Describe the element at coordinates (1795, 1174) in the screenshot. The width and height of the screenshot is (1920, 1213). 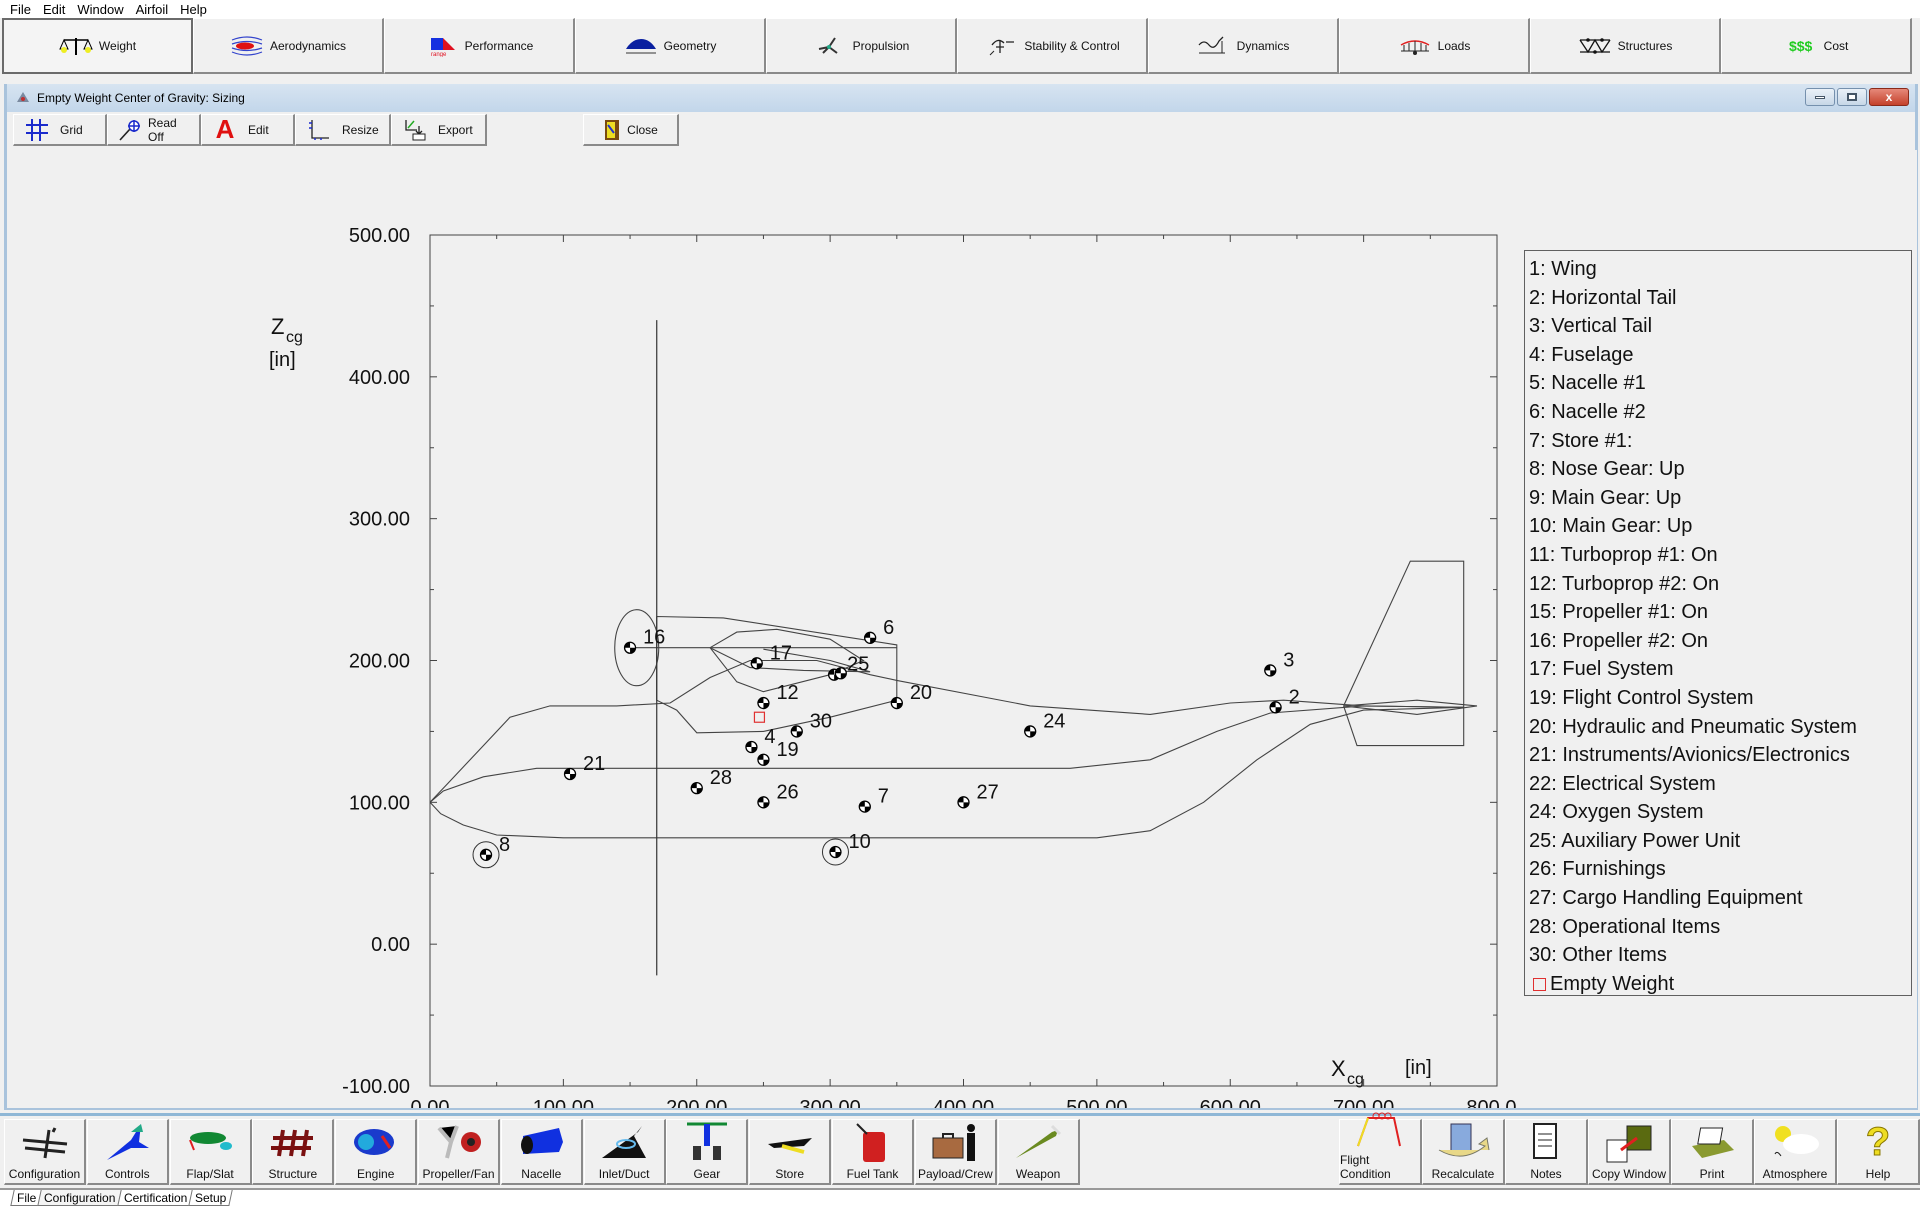
I see `tool-button-label: Atmosphere` at that location.